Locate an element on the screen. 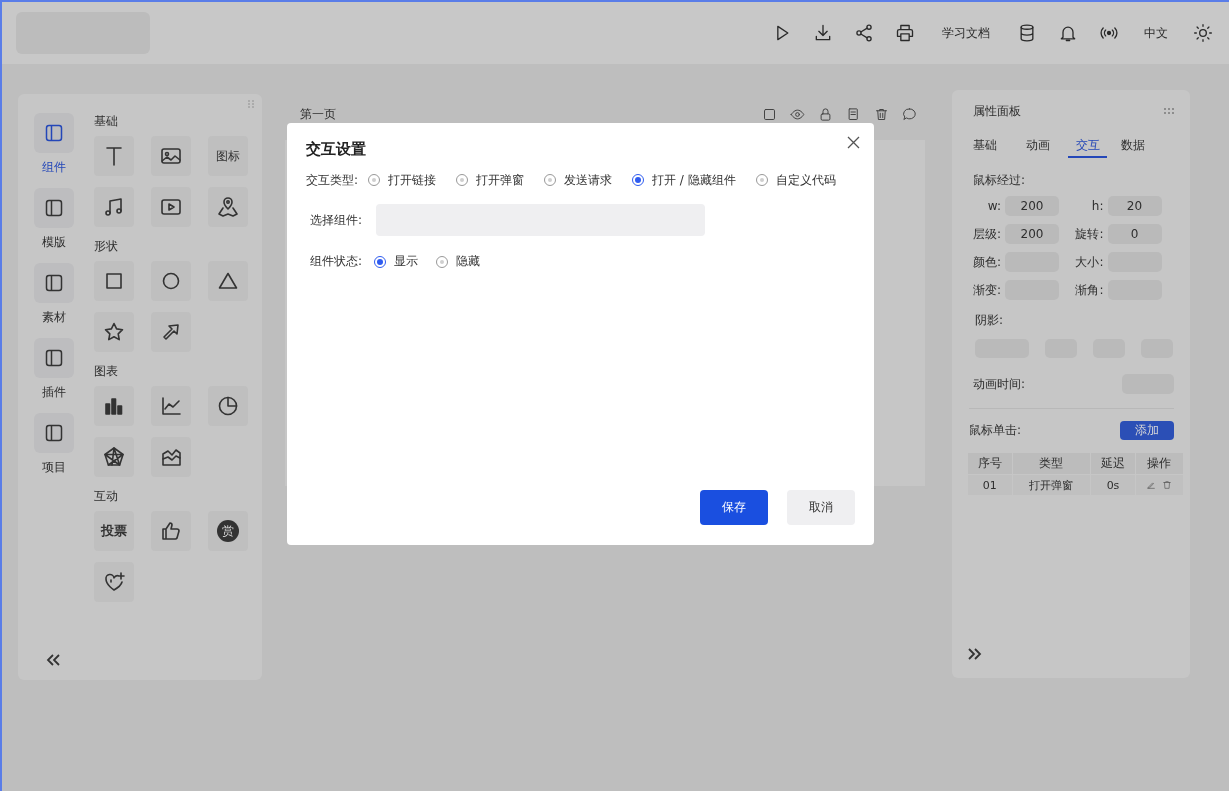  column-header: 延迟 is located at coordinates (1113, 463).